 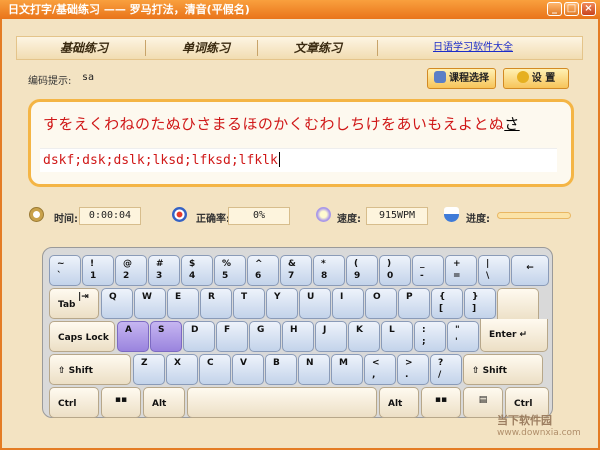 I want to click on key-caps-lock: Caps Lock, so click(x=82, y=336).